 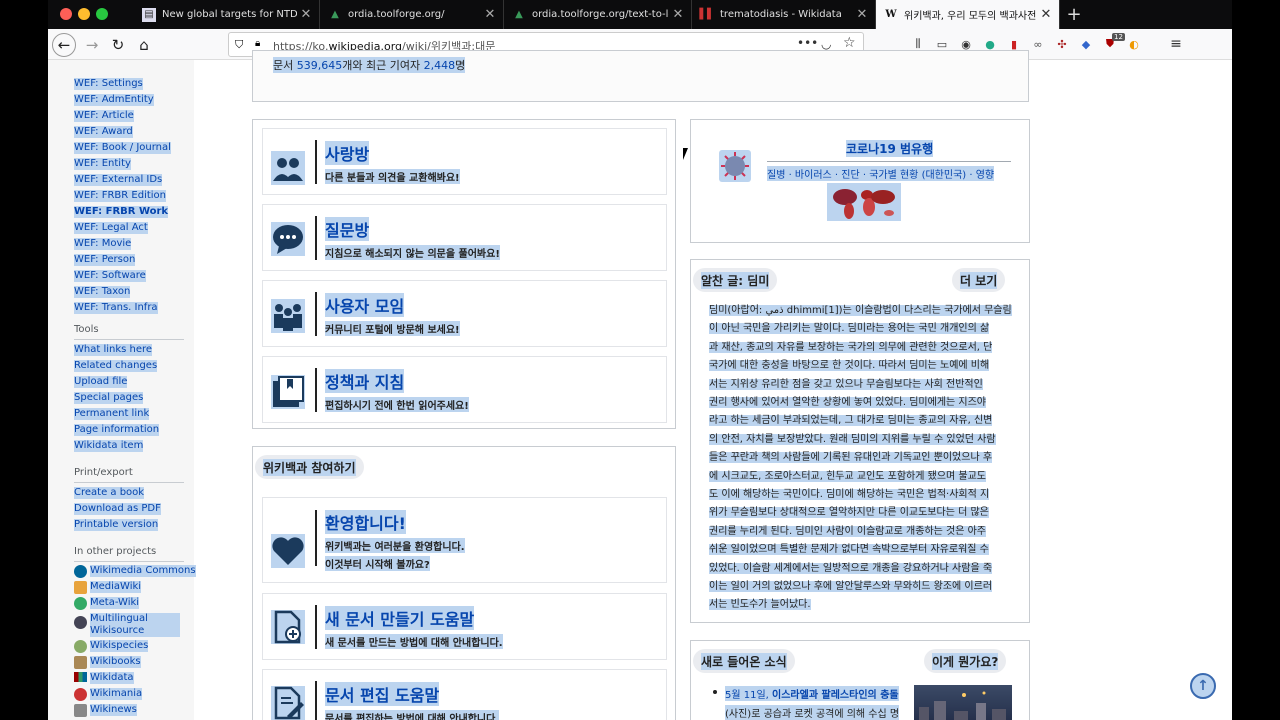 I want to click on featured-line: 도 이에 해당하는 국민이다. 딤미에 해당하는 국민은 법적·사회적 지, so click(x=849, y=494).